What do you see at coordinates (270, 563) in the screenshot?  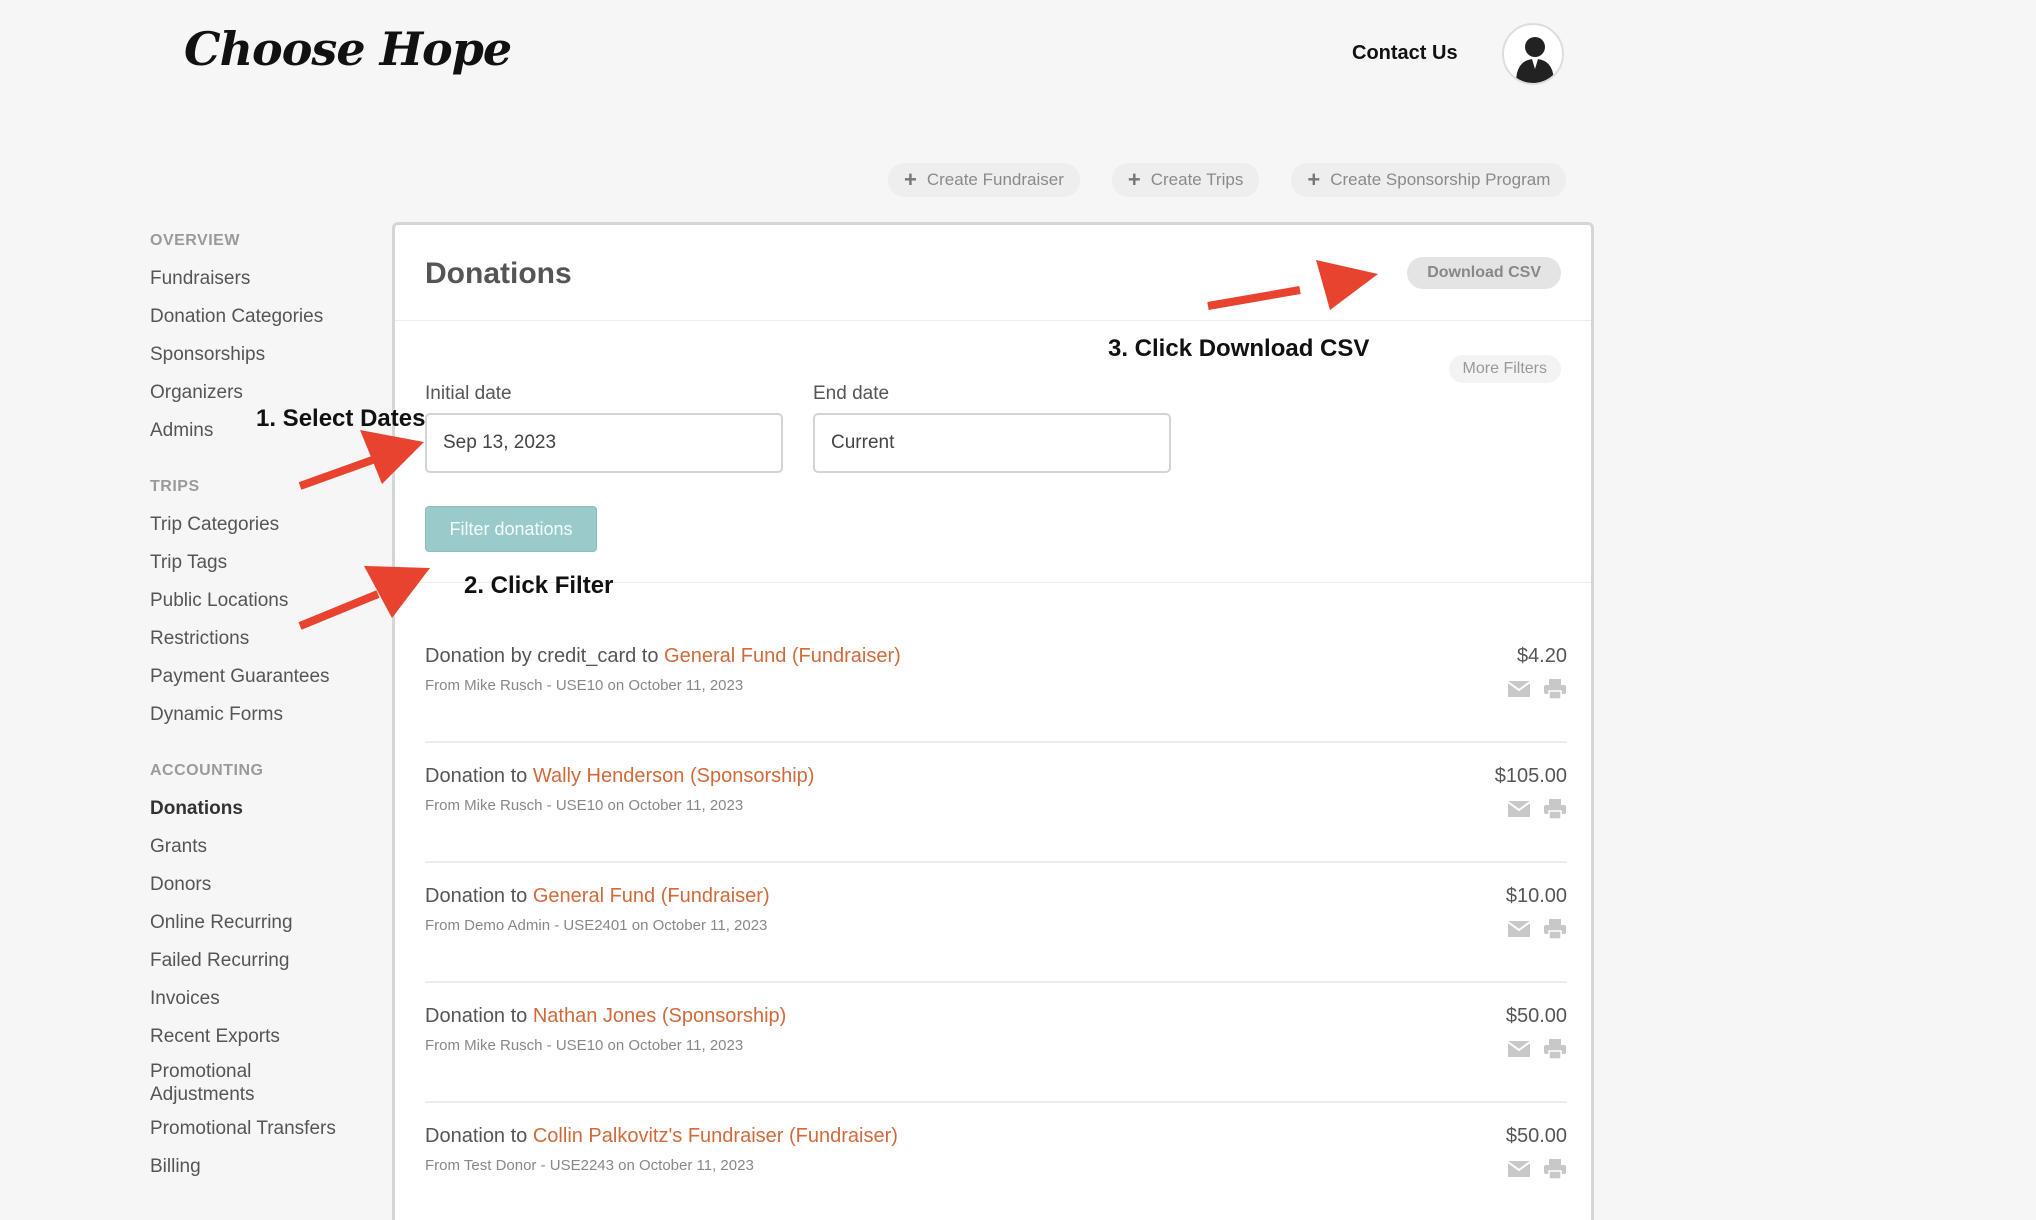 I see `sidebar-item-trip-tags: Trip Tags` at bounding box center [270, 563].